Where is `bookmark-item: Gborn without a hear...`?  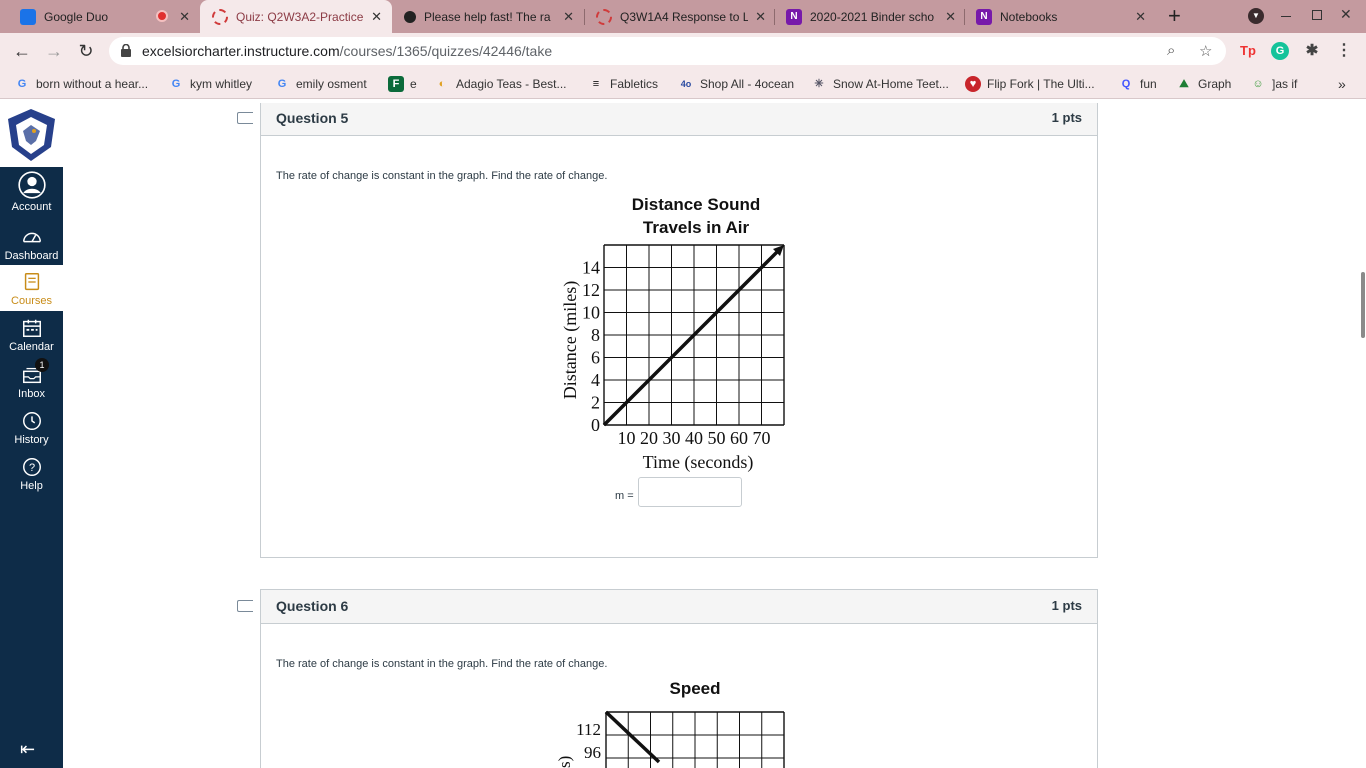 bookmark-item: Gborn without a hear... is located at coordinates (81, 84).